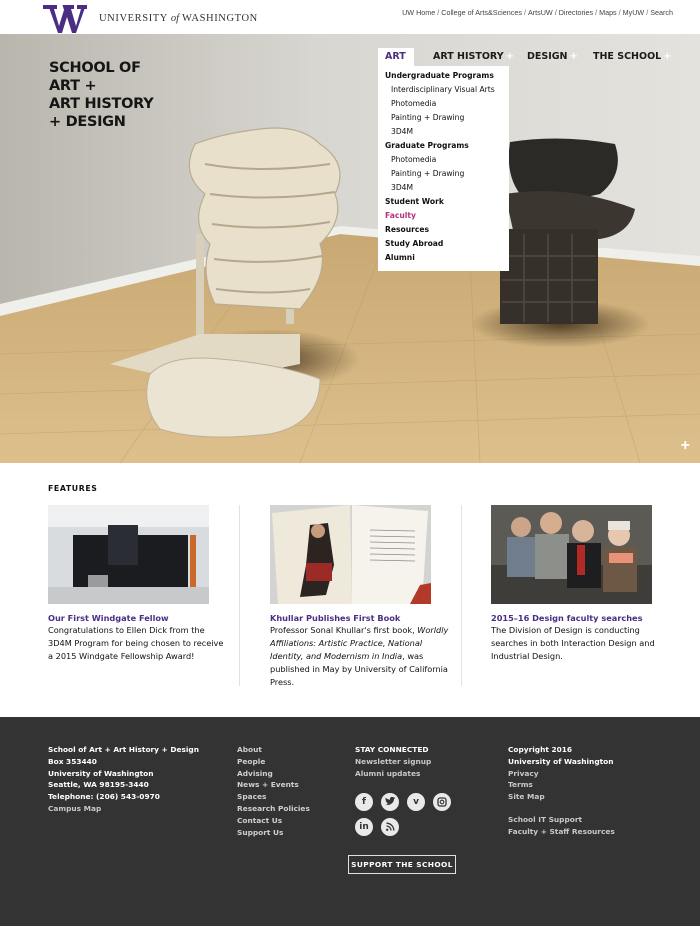 This screenshot has width=700, height=926. I want to click on facebook-icon: f, so click(364, 802).